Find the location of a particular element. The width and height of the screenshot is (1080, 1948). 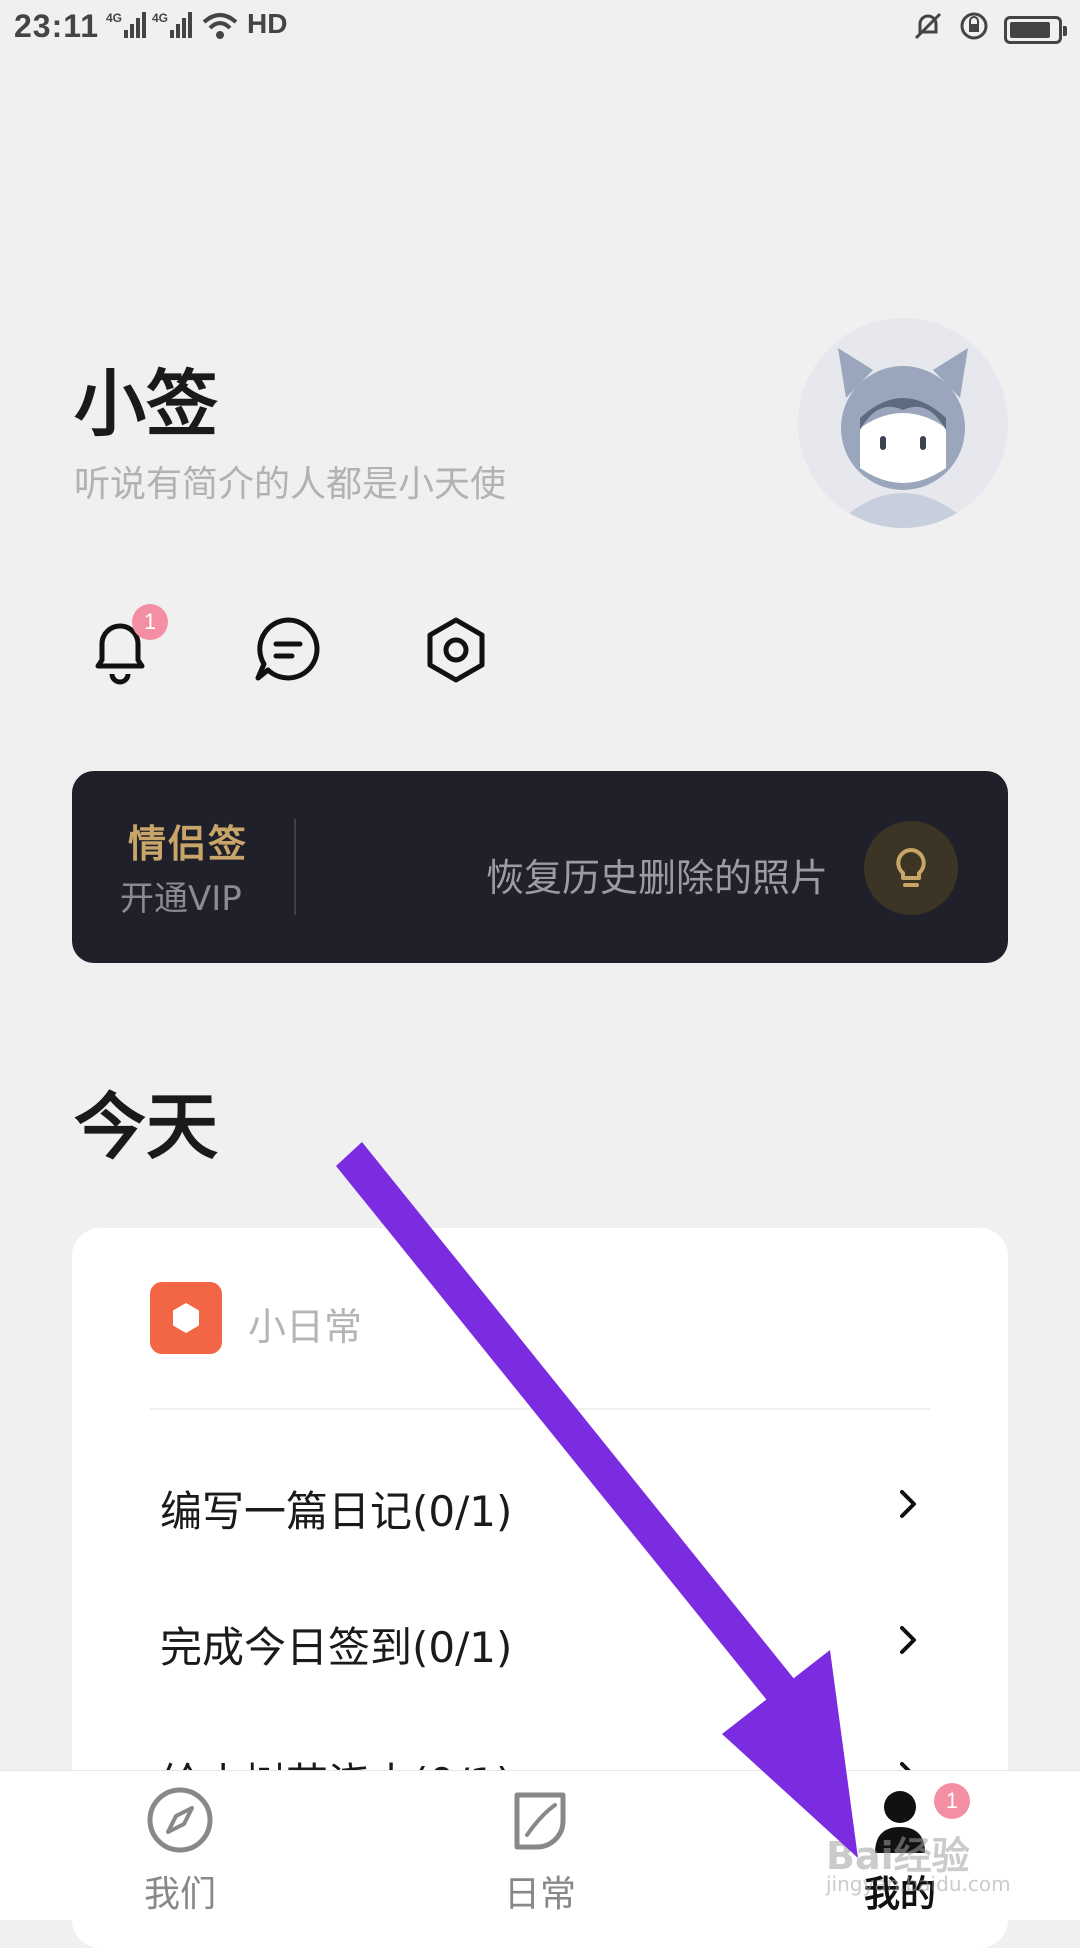

mute-bell-icon is located at coordinates (928, 30).